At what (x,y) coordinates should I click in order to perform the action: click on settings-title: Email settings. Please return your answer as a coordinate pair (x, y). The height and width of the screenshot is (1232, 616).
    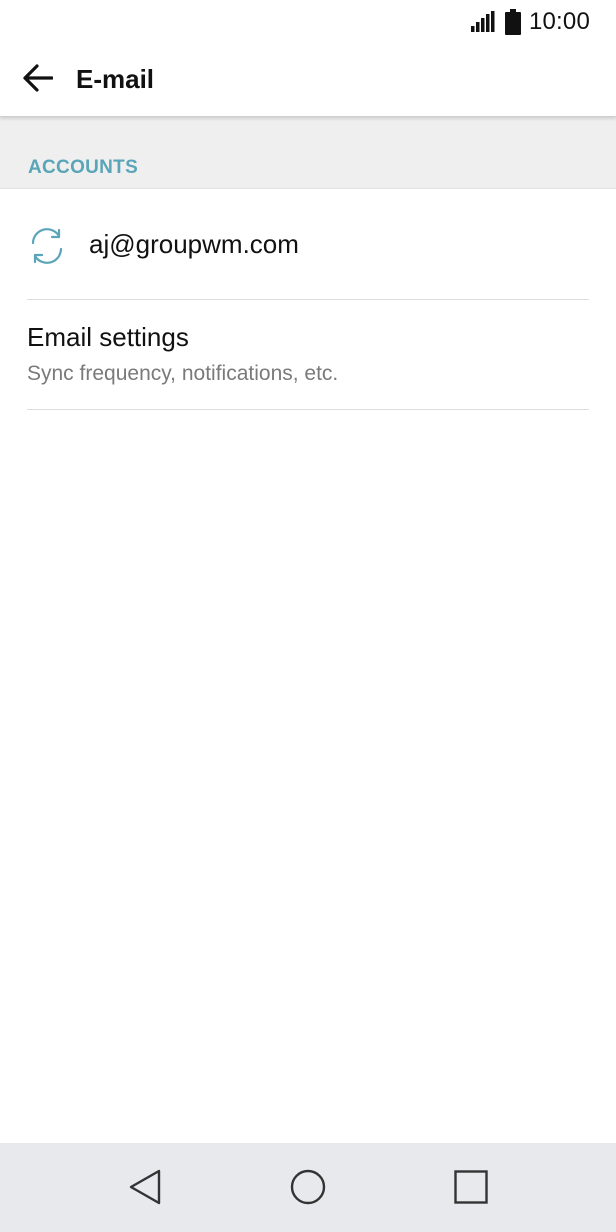
    Looking at the image, I should click on (108, 337).